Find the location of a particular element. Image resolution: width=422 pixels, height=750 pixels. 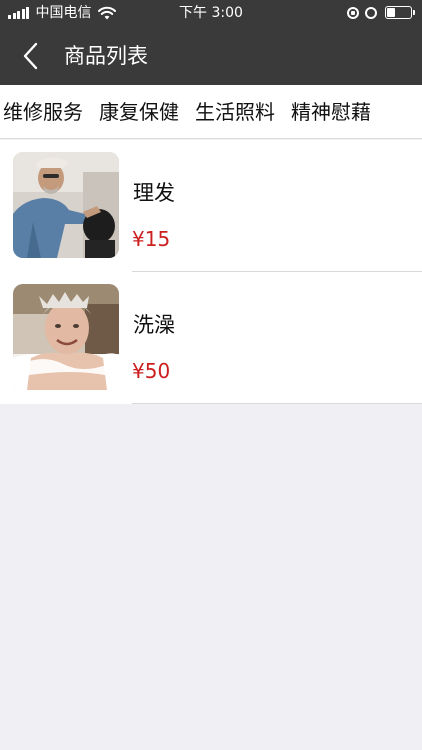

battery-fill is located at coordinates (391, 12).